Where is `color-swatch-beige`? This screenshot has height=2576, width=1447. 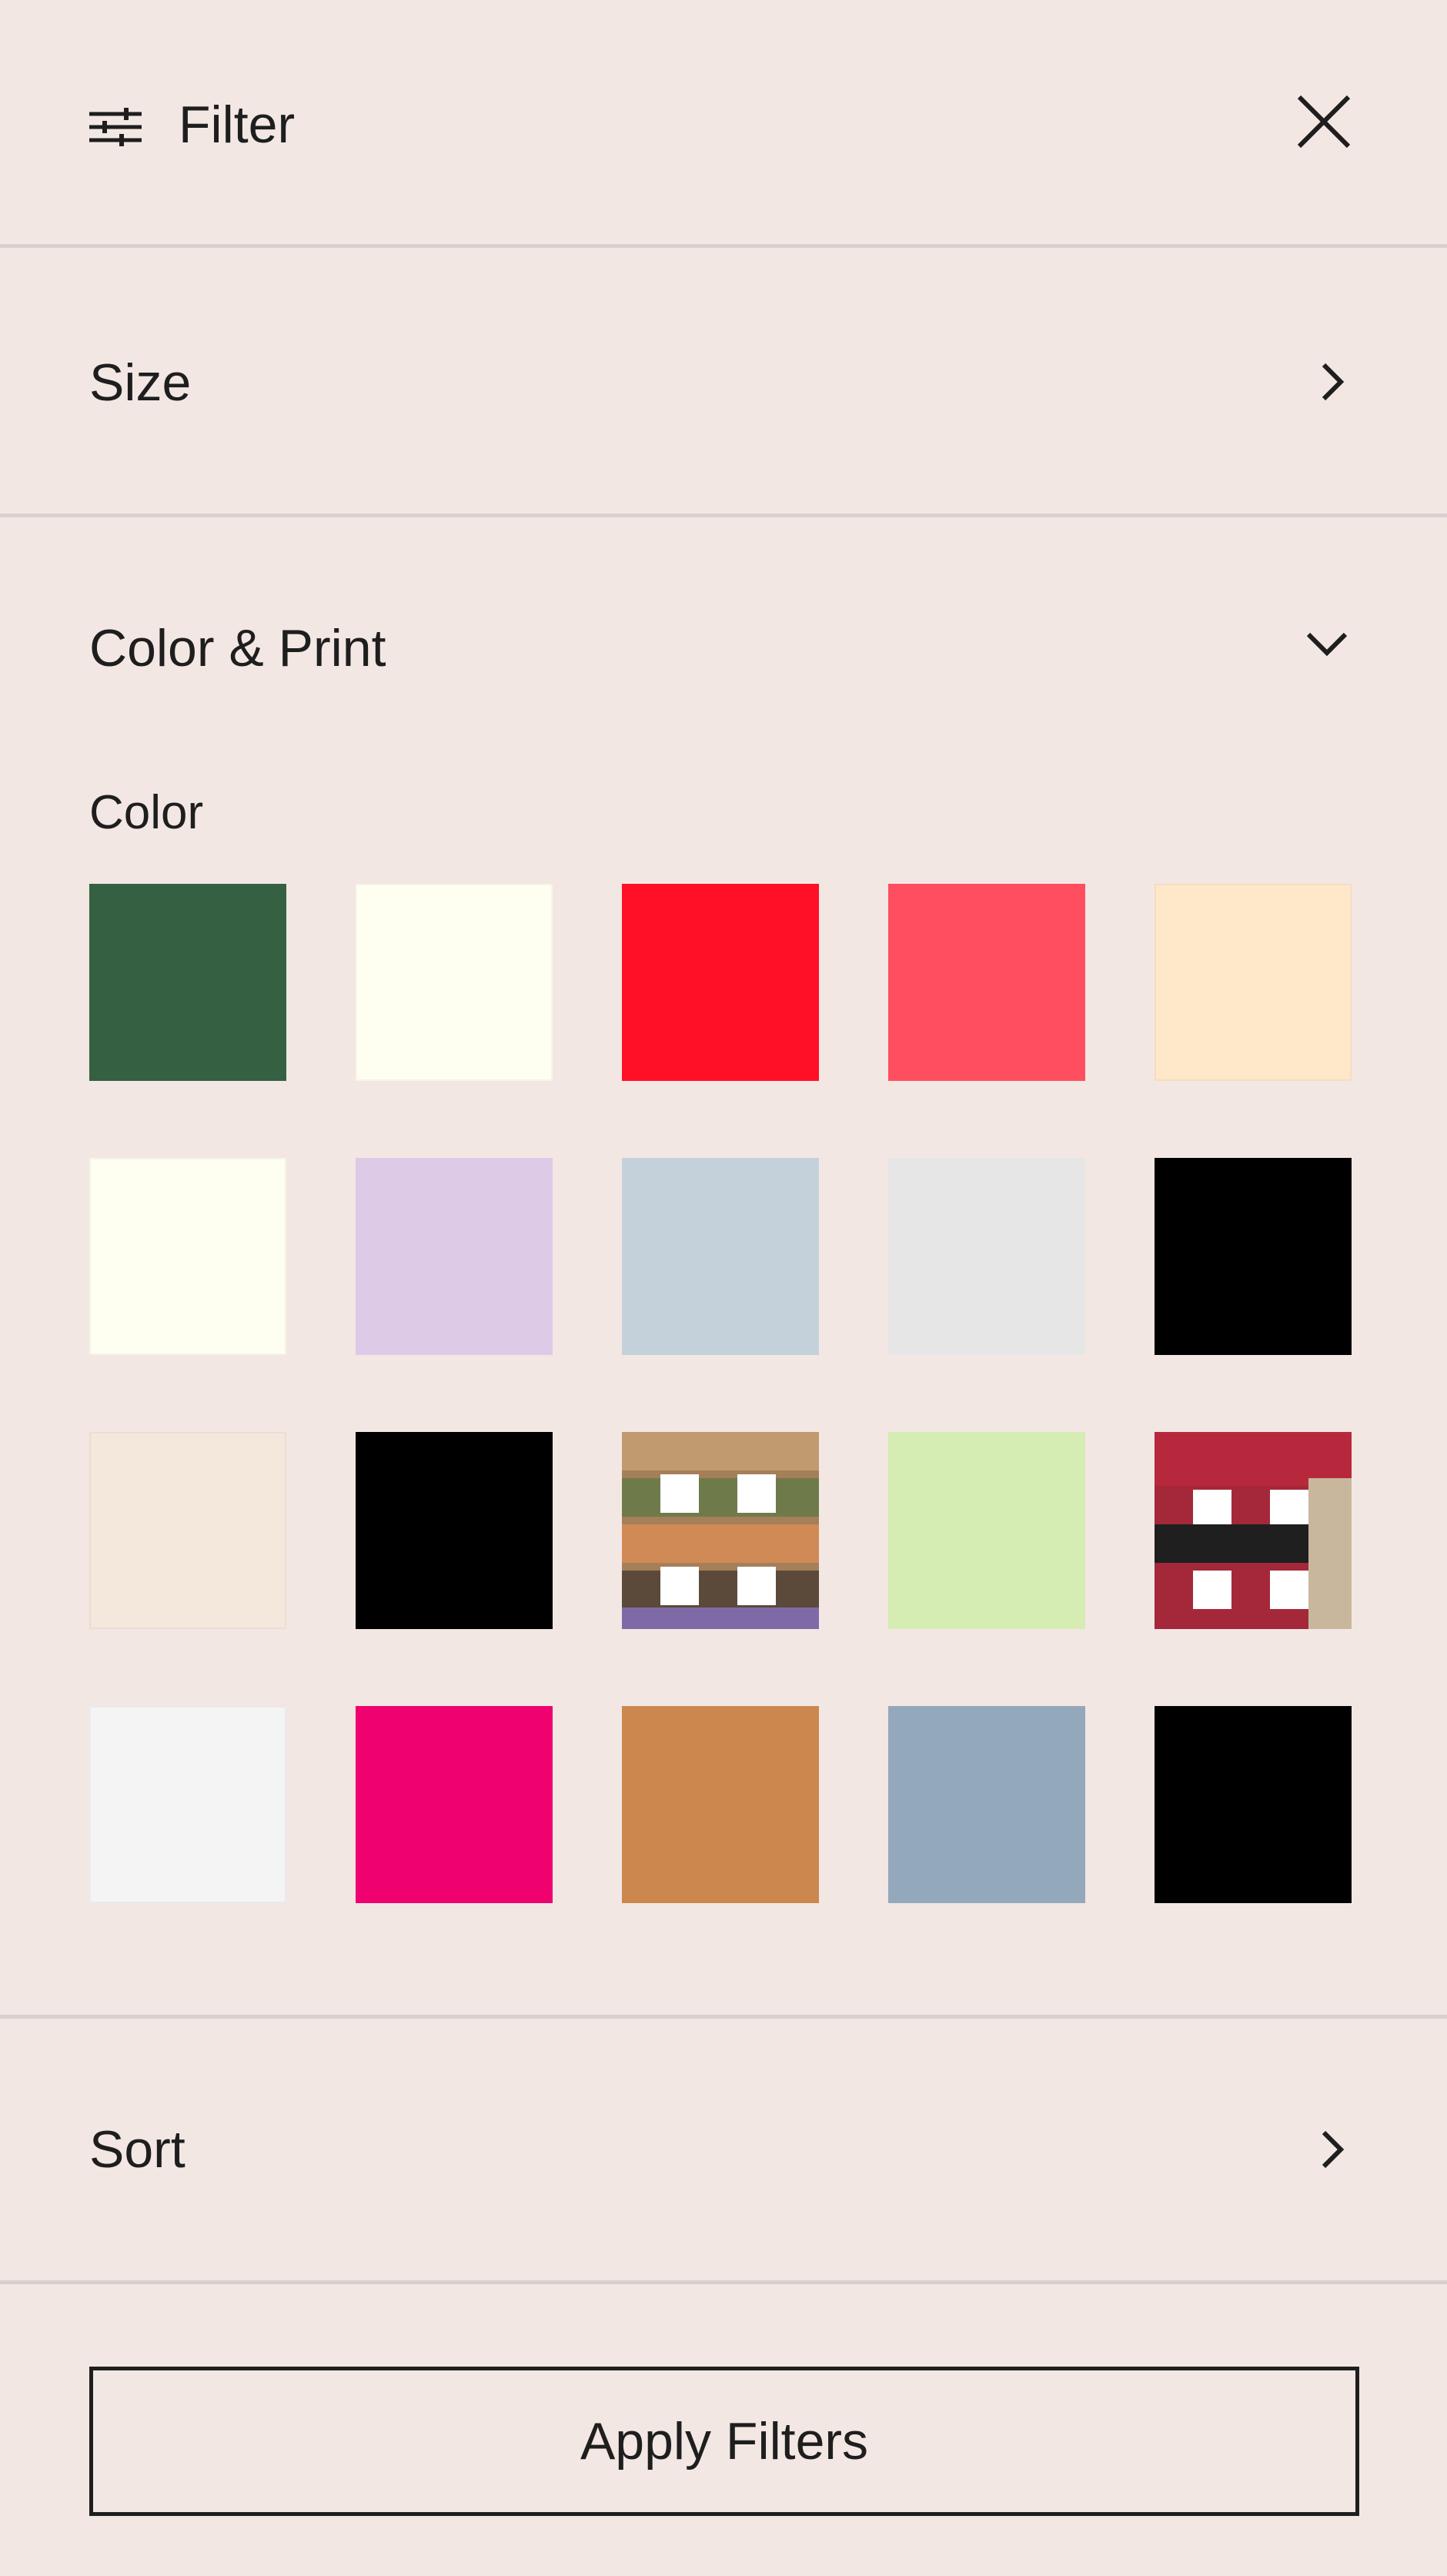
color-swatch-beige is located at coordinates (187, 1531).